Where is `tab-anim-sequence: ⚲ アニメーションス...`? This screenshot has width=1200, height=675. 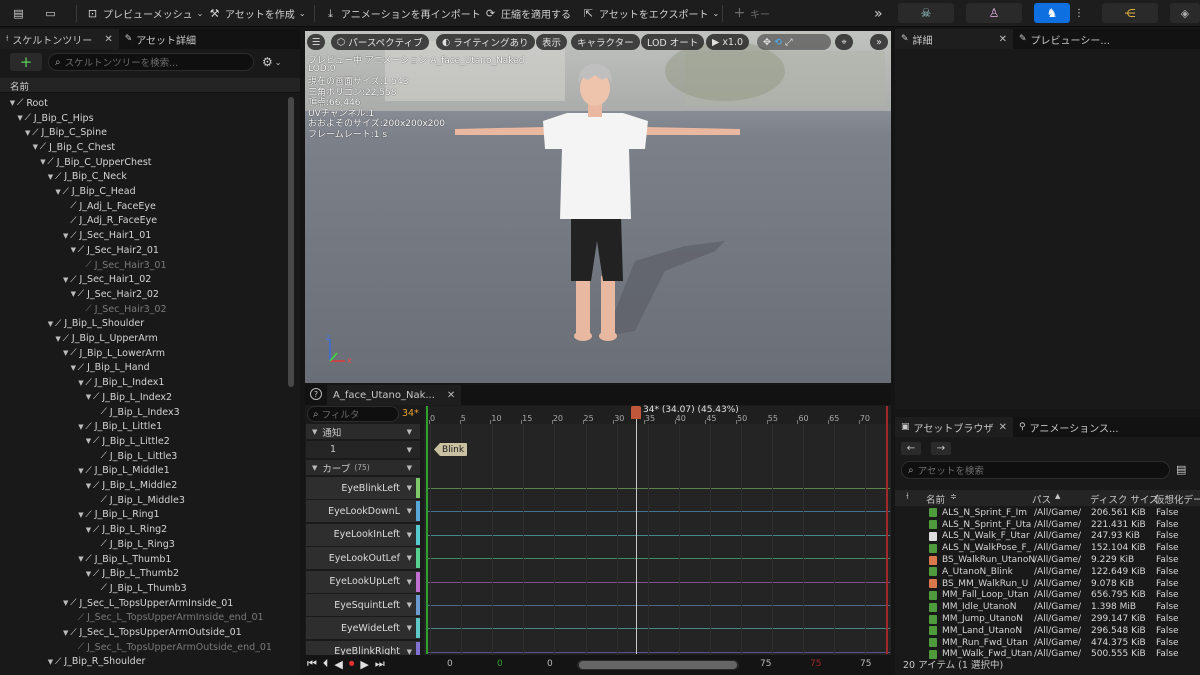
tab-anim-sequence: ⚲ アニメーションス... is located at coordinates (1069, 427).